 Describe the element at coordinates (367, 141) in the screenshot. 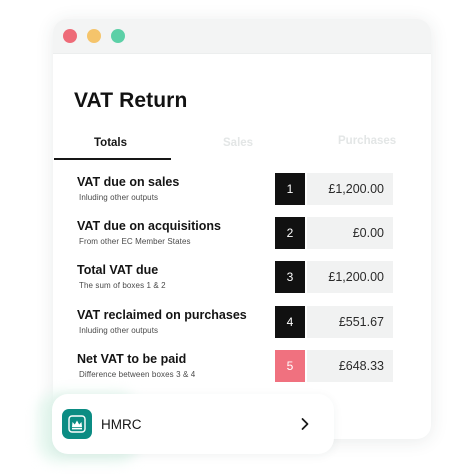

I see `tab-purchases: Purchases` at that location.